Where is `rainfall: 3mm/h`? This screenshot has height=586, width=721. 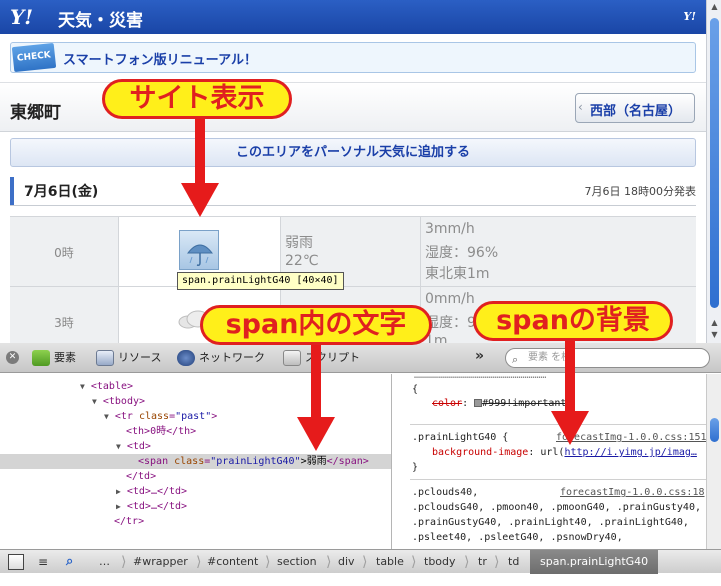 rainfall: 3mm/h is located at coordinates (450, 229).